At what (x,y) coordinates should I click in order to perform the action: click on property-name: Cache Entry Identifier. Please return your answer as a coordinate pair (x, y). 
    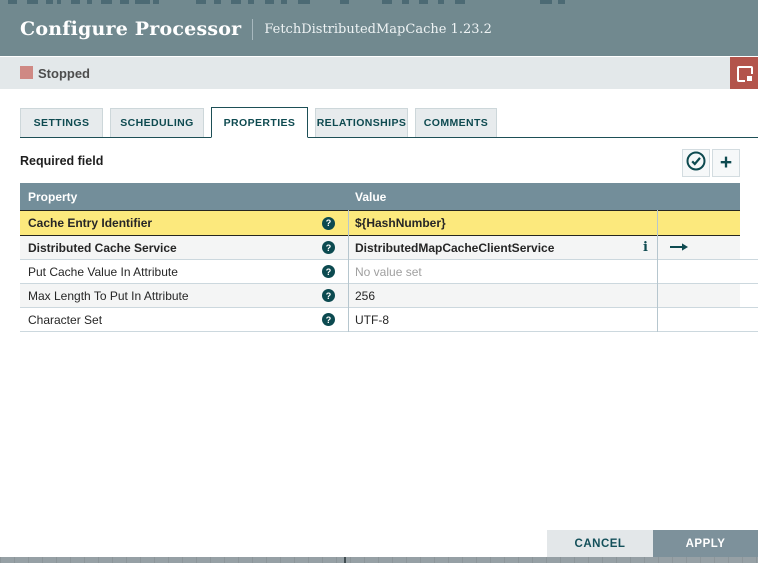
    Looking at the image, I should click on (90, 223).